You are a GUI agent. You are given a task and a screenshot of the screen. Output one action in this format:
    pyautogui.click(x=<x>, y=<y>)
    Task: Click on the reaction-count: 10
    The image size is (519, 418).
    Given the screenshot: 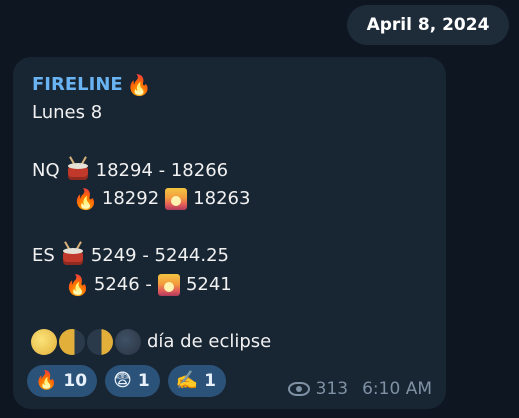 What is the action you would take?
    pyautogui.click(x=75, y=381)
    